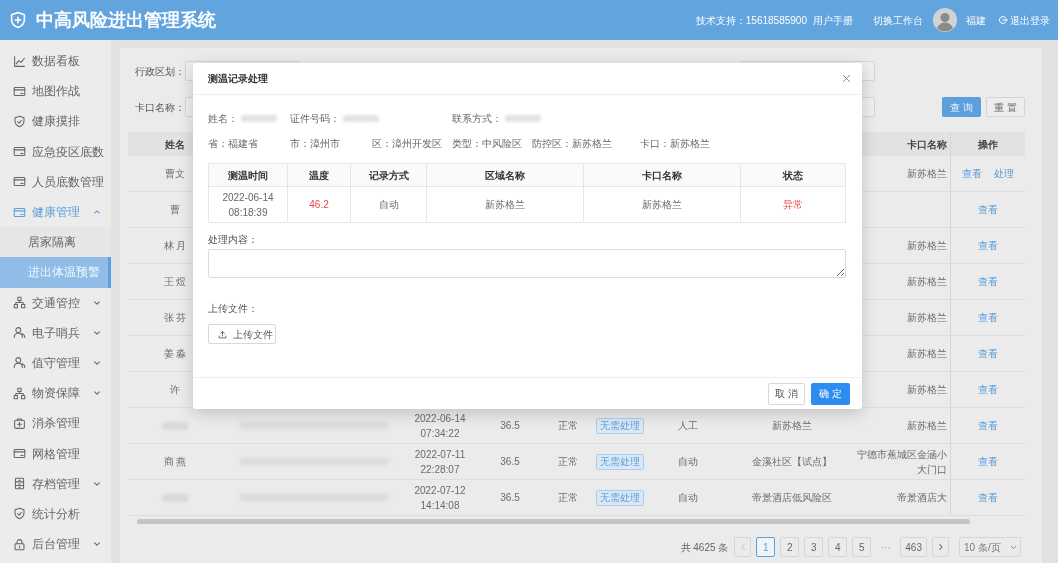  I want to click on next-page-button, so click(940, 547).